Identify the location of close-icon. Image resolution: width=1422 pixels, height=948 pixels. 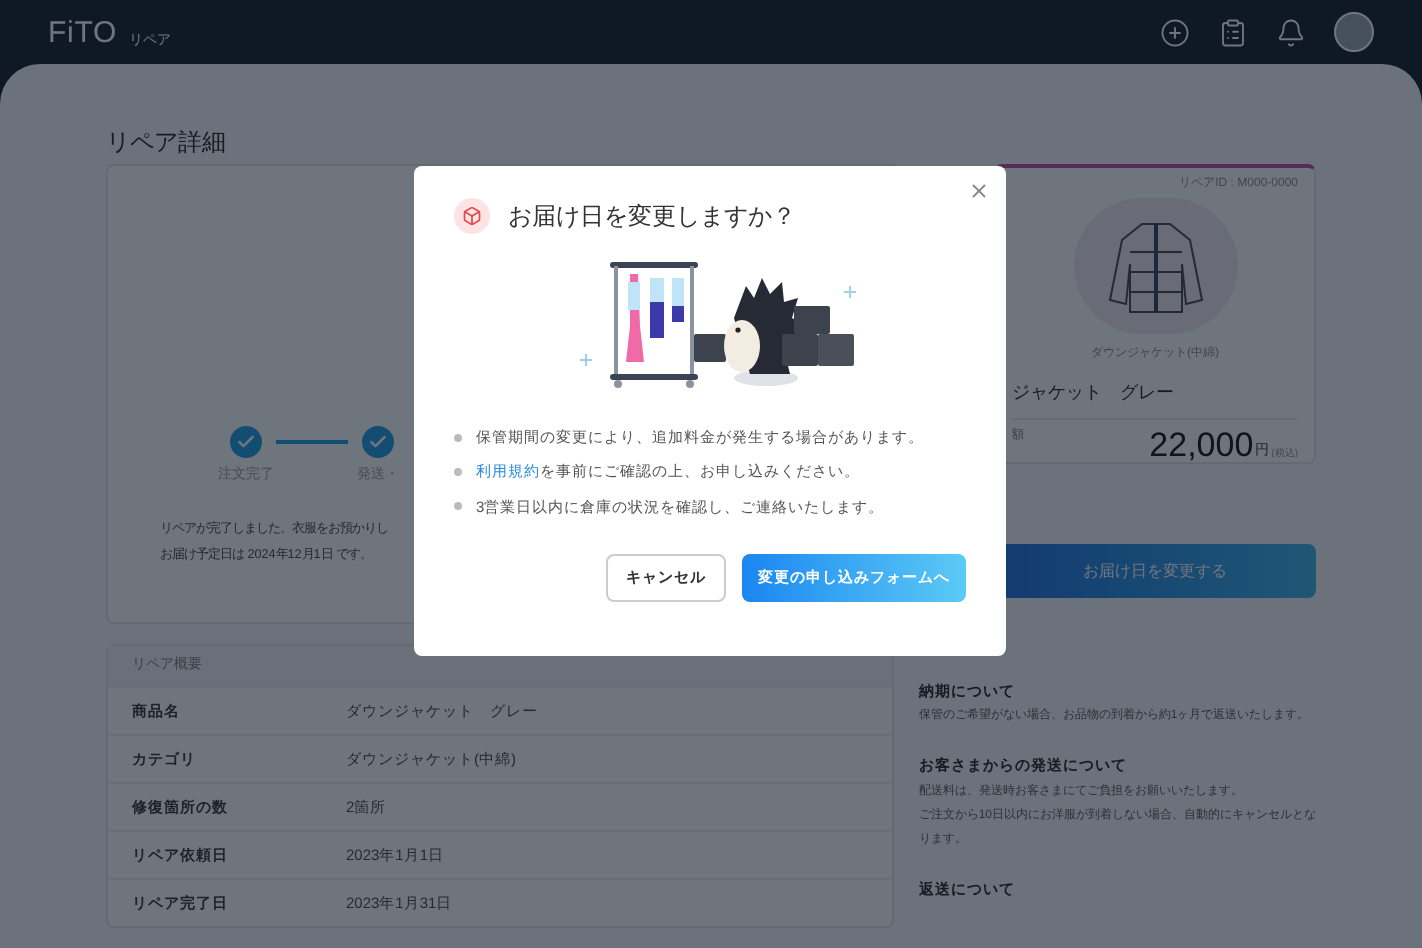
(979, 191).